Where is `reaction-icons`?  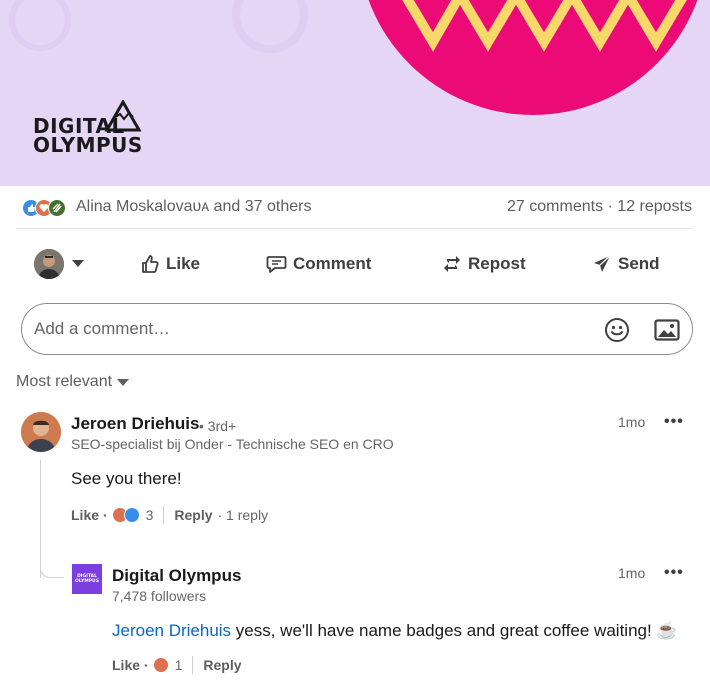 reaction-icons is located at coordinates (47, 208).